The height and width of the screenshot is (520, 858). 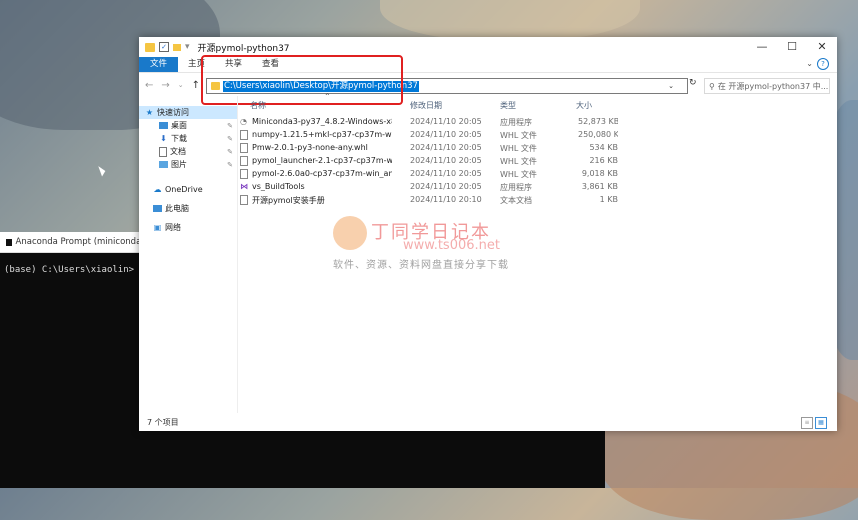 I want to click on search-icon: ⚲, so click(x=712, y=86).